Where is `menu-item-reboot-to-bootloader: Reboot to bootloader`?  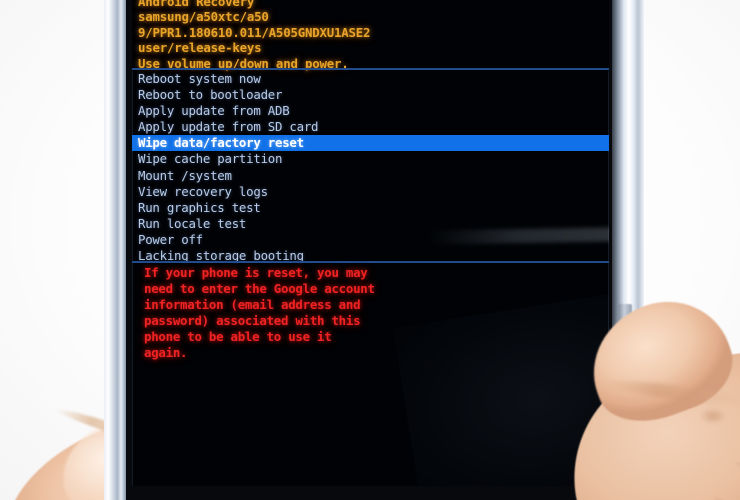 menu-item-reboot-to-bootloader: Reboot to bootloader is located at coordinates (370, 95).